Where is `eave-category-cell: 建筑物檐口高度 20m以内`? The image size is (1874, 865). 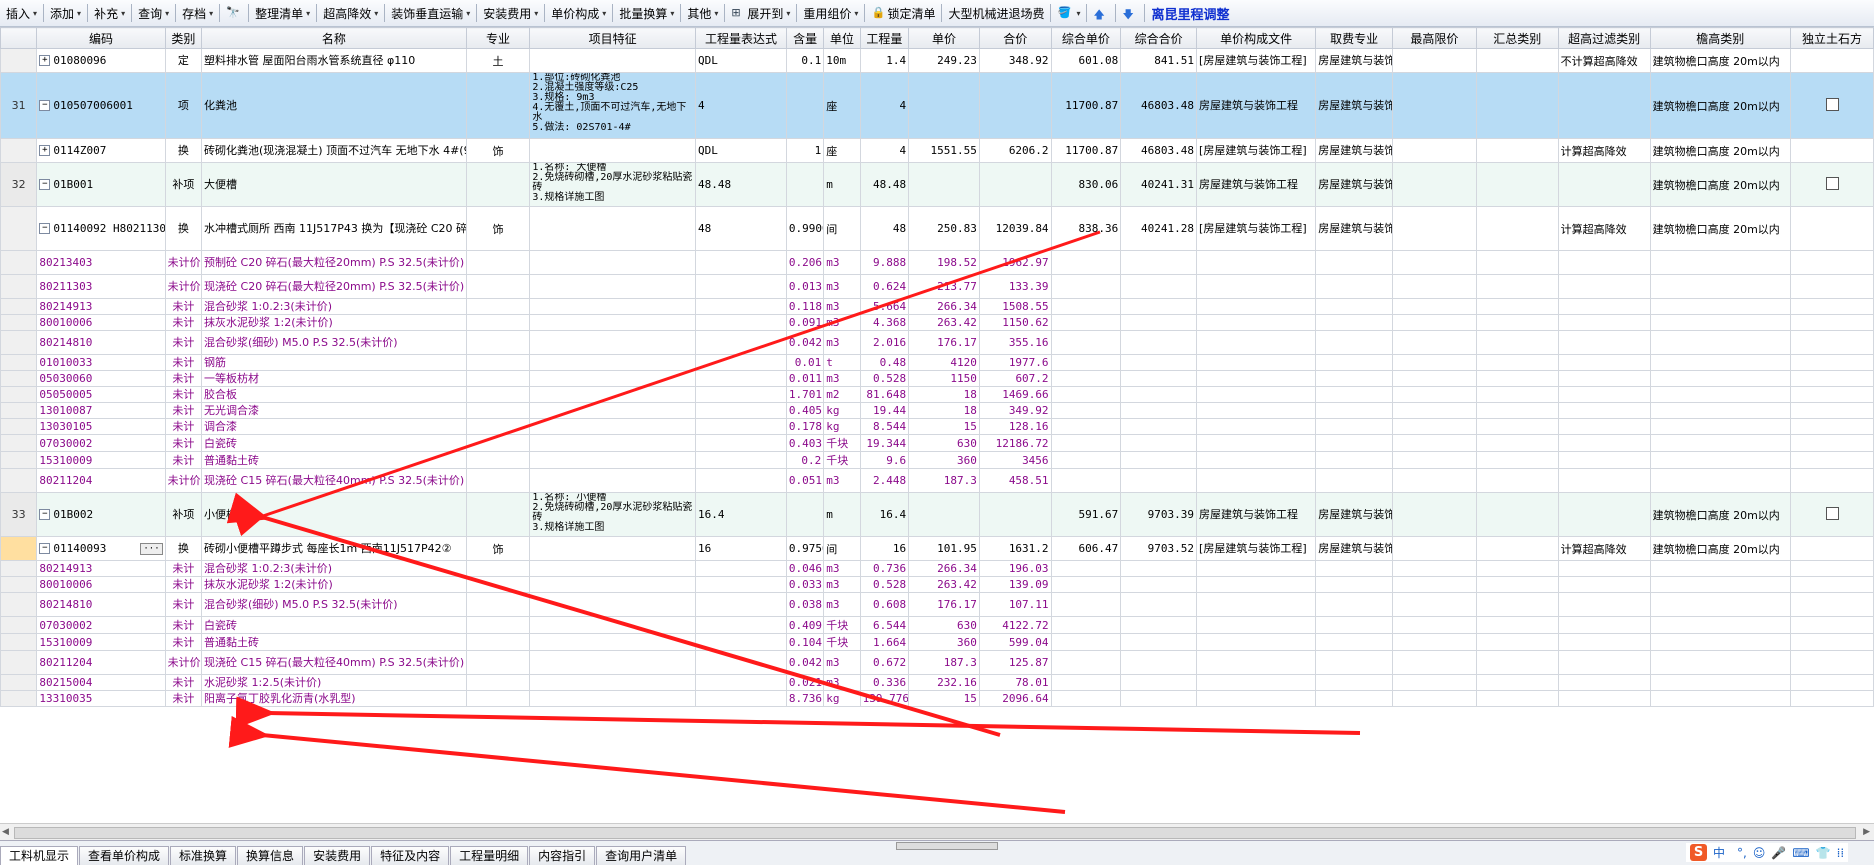 eave-category-cell: 建筑物檐口高度 20m以内 is located at coordinates (1720, 150).